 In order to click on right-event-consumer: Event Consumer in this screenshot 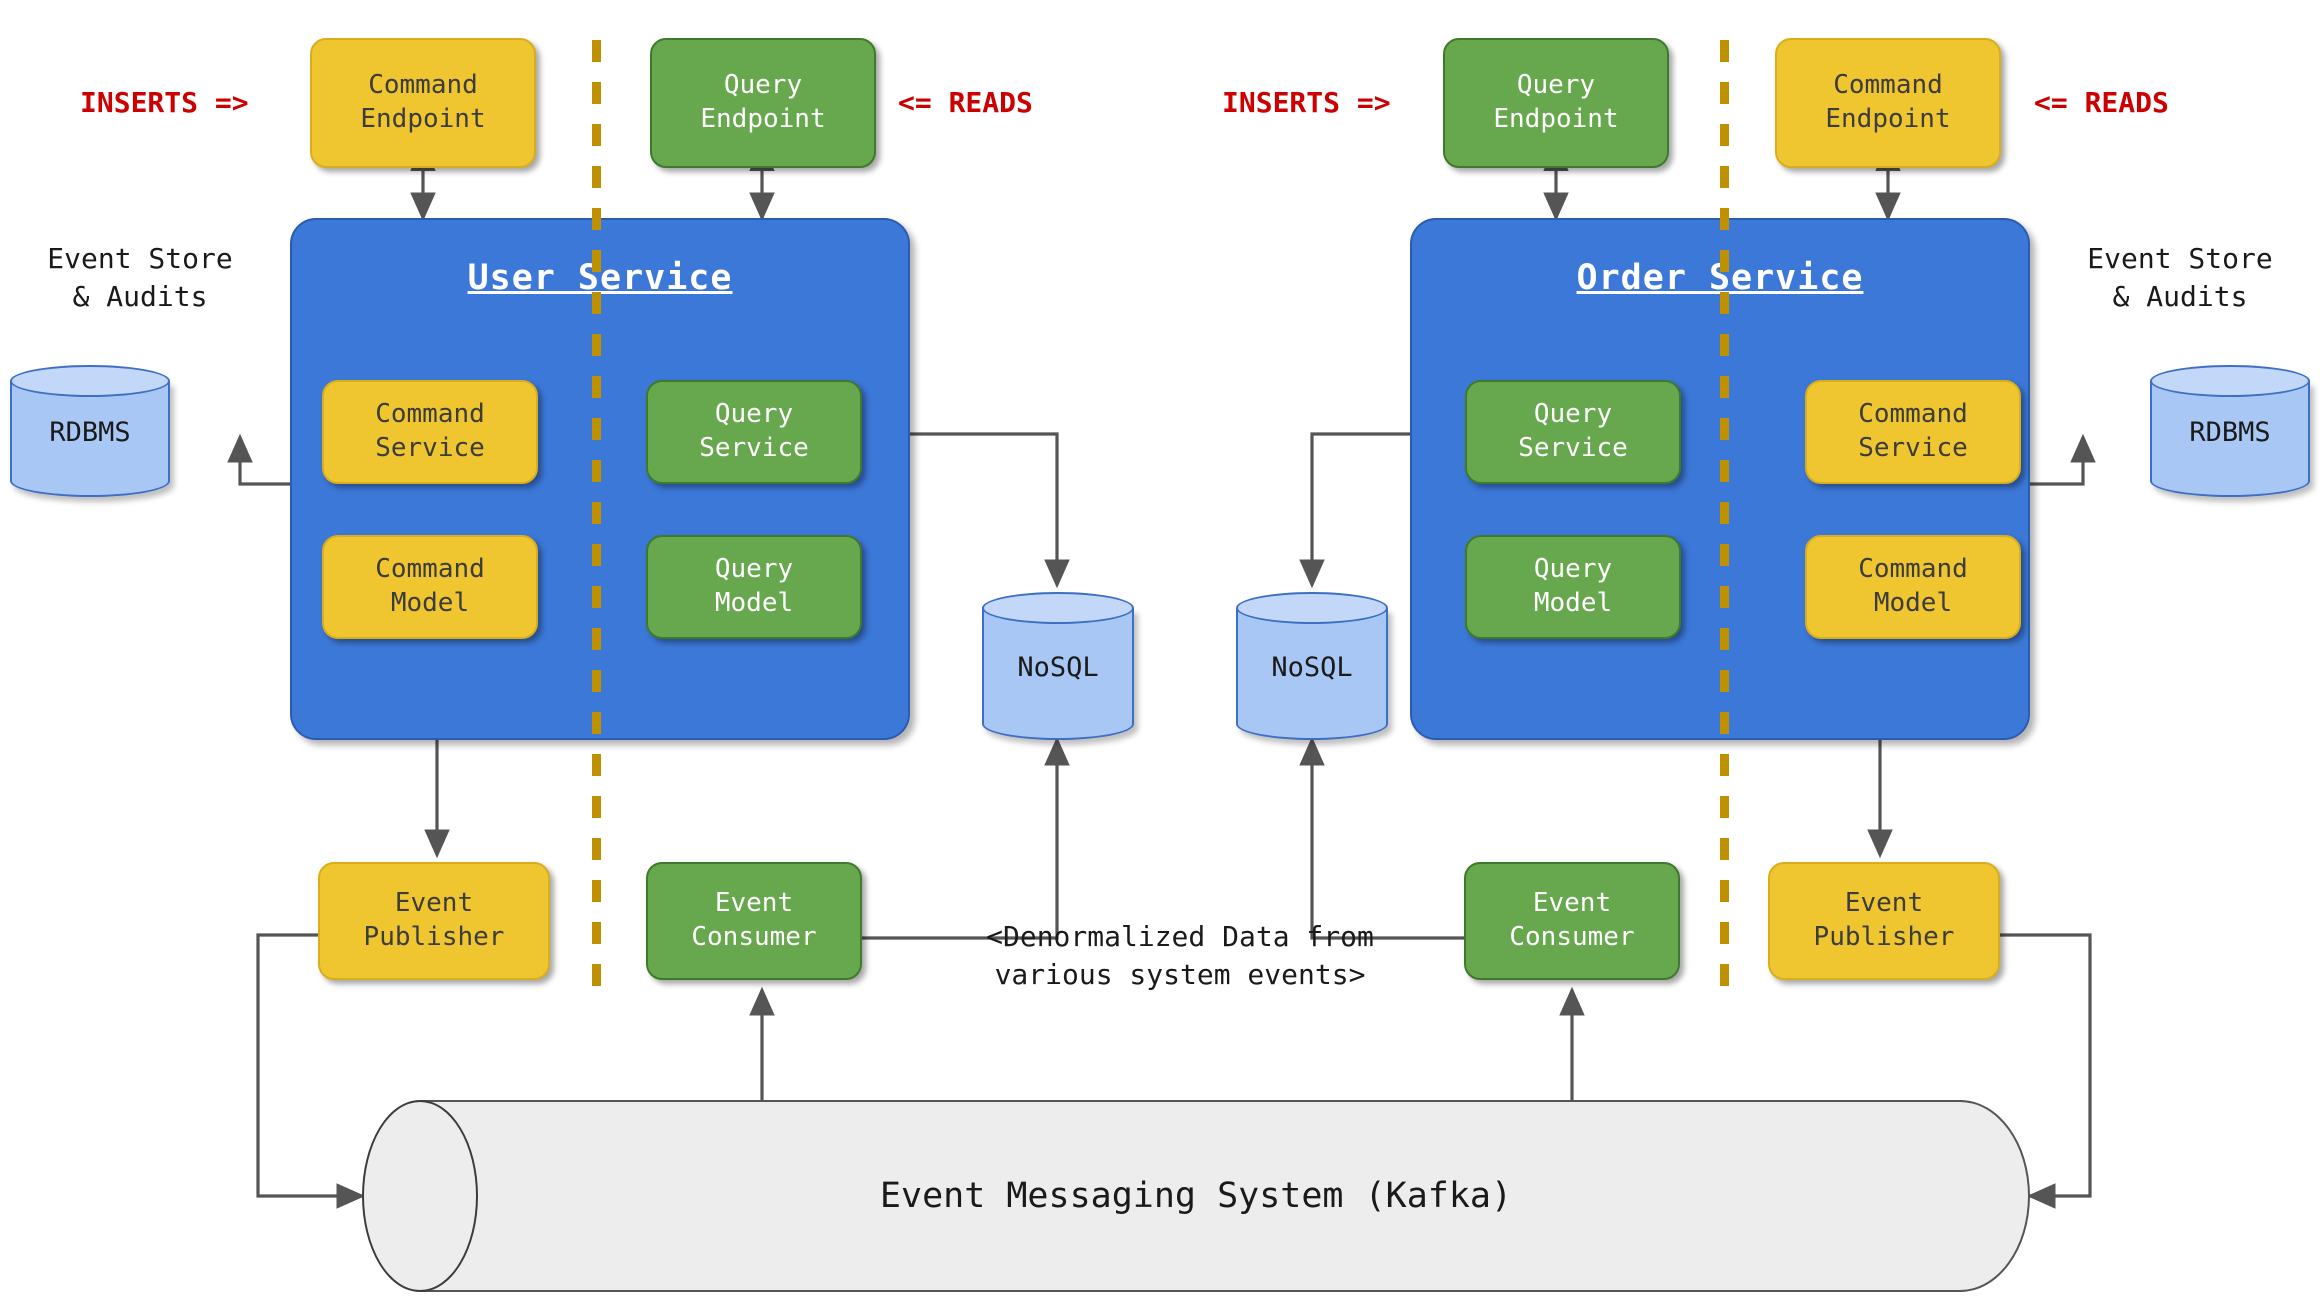, I will do `click(1572, 921)`.